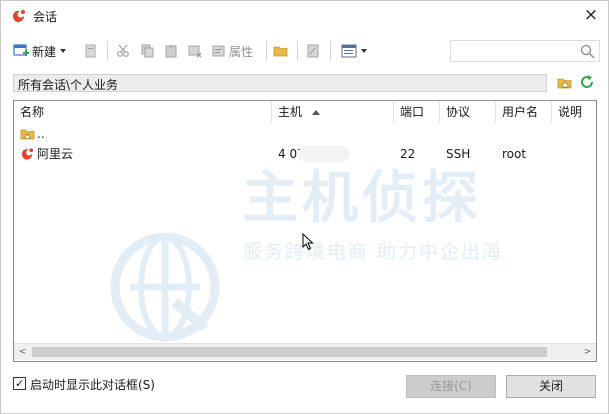  I want to click on watermark-tagline: 服务跨境电商 助力中企出海, so click(373, 252).